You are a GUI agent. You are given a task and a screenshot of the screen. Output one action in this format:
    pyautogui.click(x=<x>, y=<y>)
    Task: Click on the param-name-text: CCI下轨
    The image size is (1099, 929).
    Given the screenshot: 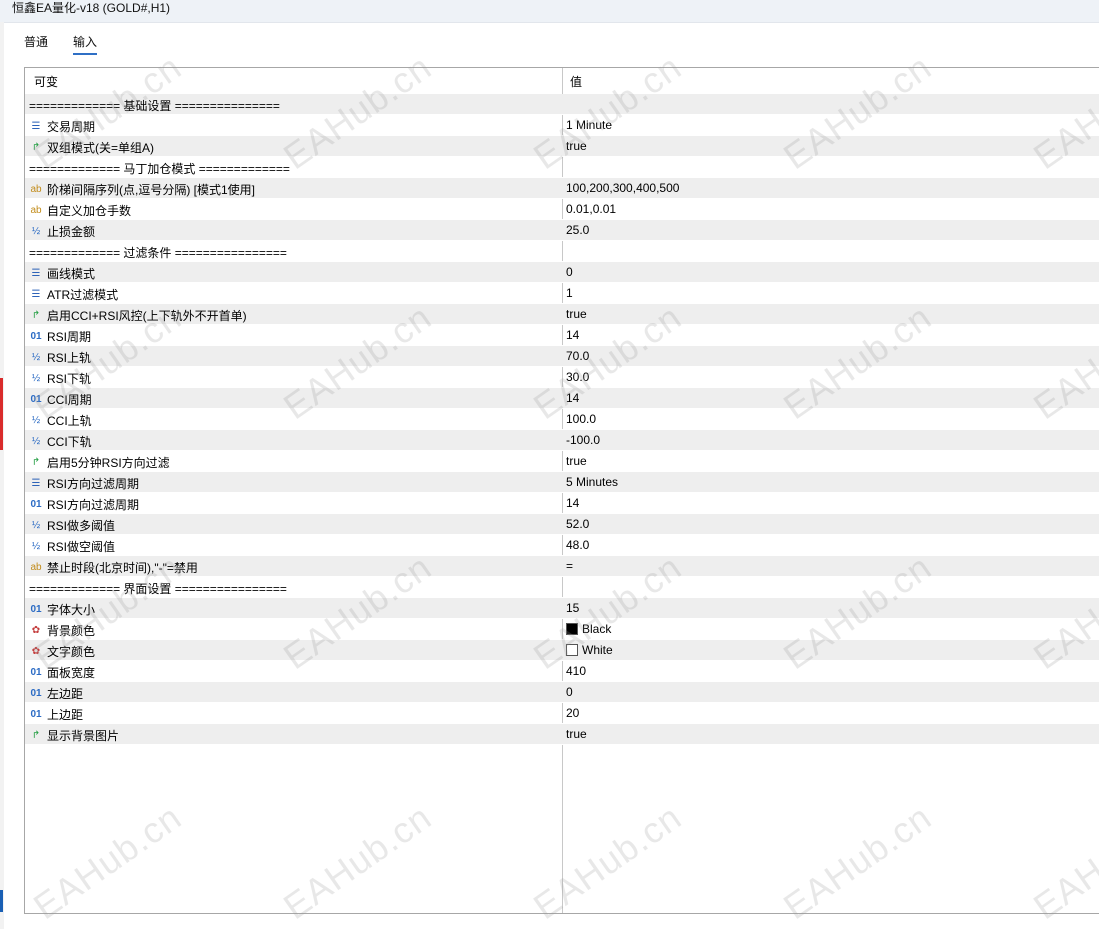 What is the action you would take?
    pyautogui.click(x=69, y=442)
    